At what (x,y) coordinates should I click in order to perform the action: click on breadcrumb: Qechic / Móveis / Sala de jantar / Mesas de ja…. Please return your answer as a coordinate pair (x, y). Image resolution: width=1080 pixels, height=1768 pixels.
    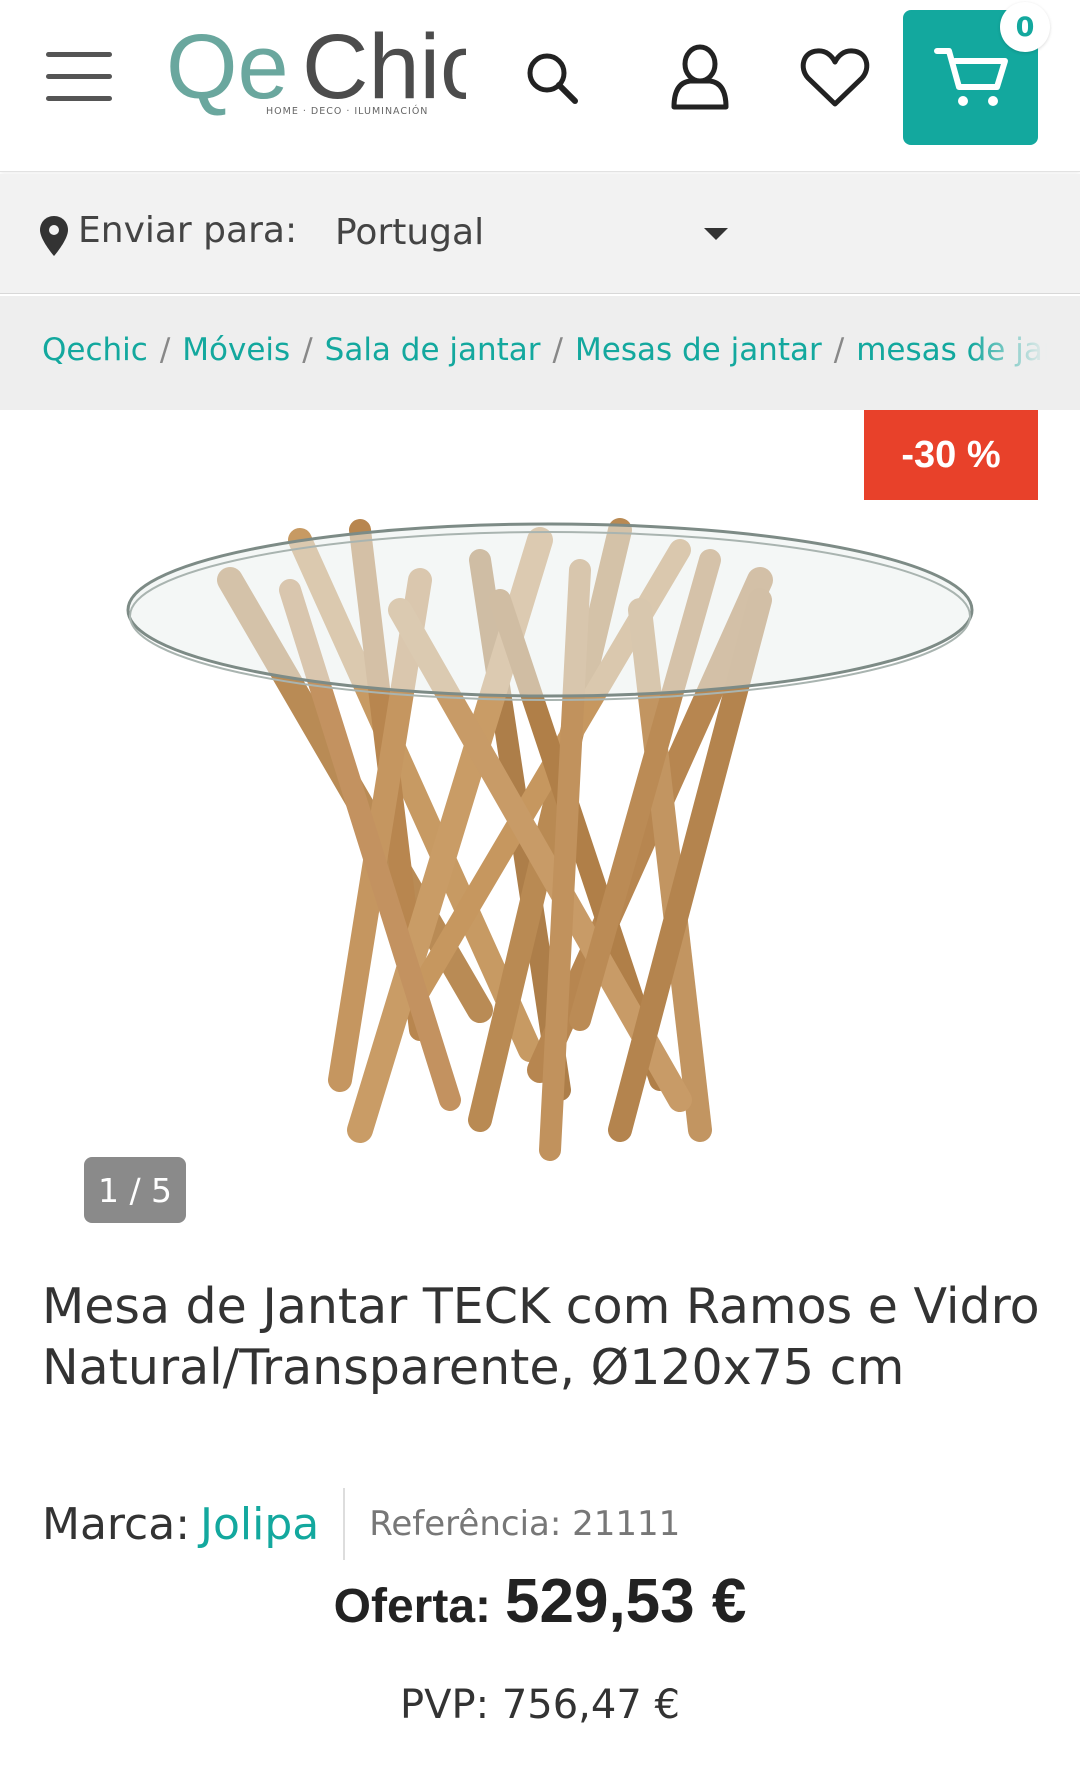
    Looking at the image, I should click on (540, 353).